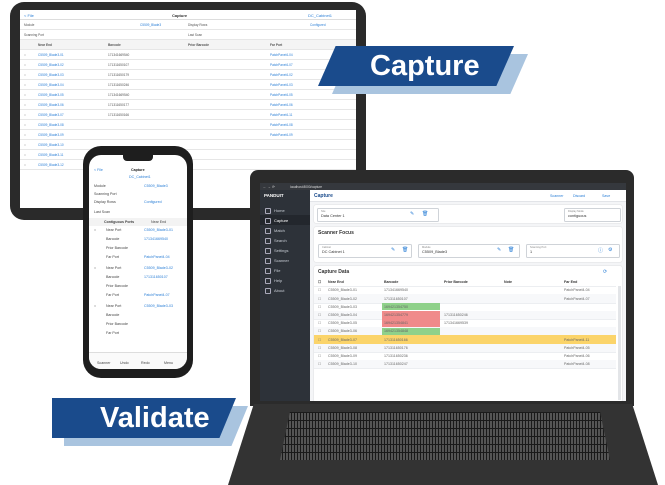 The height and width of the screenshot is (485, 665). What do you see at coordinates (319, 282) in the screenshot?
I see `select-all-checkbox: ☐` at bounding box center [319, 282].